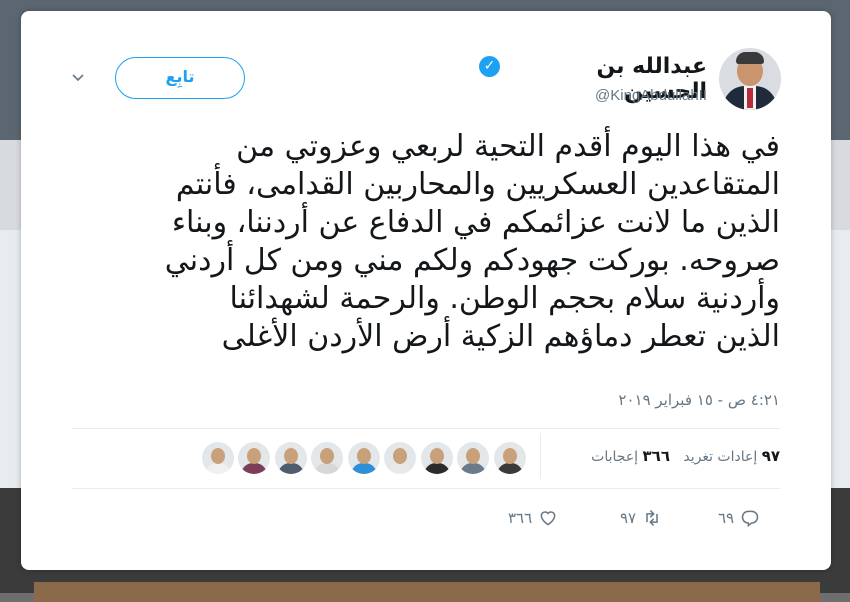  Describe the element at coordinates (540, 456) in the screenshot. I see `stats-separator` at that location.